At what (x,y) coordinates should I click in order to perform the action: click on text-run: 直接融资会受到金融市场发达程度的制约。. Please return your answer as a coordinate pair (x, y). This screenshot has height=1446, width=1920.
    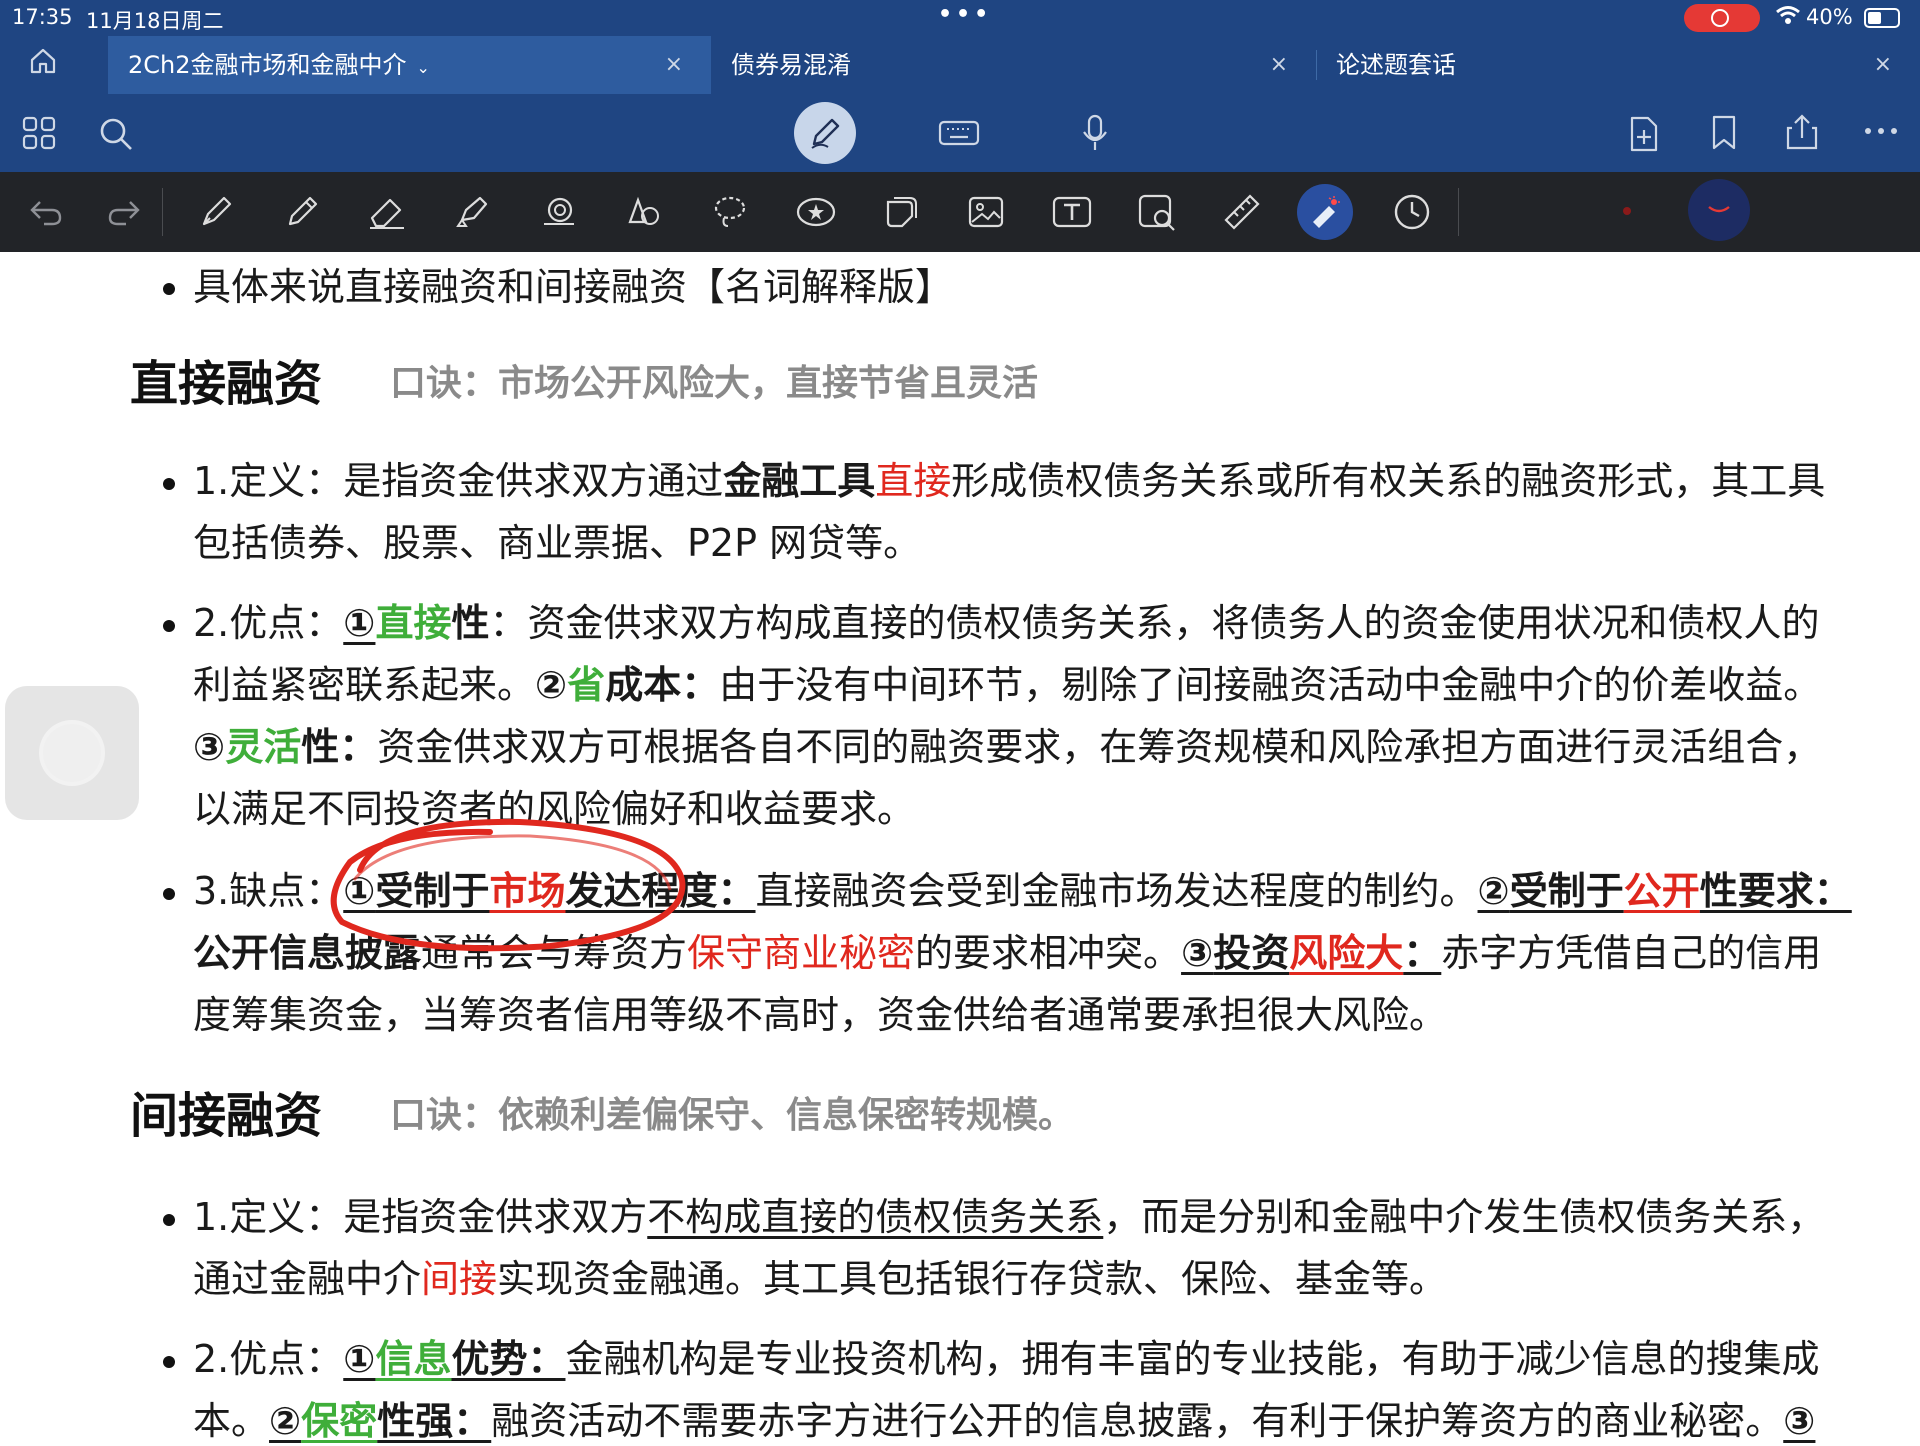
    Looking at the image, I should click on (1116, 891).